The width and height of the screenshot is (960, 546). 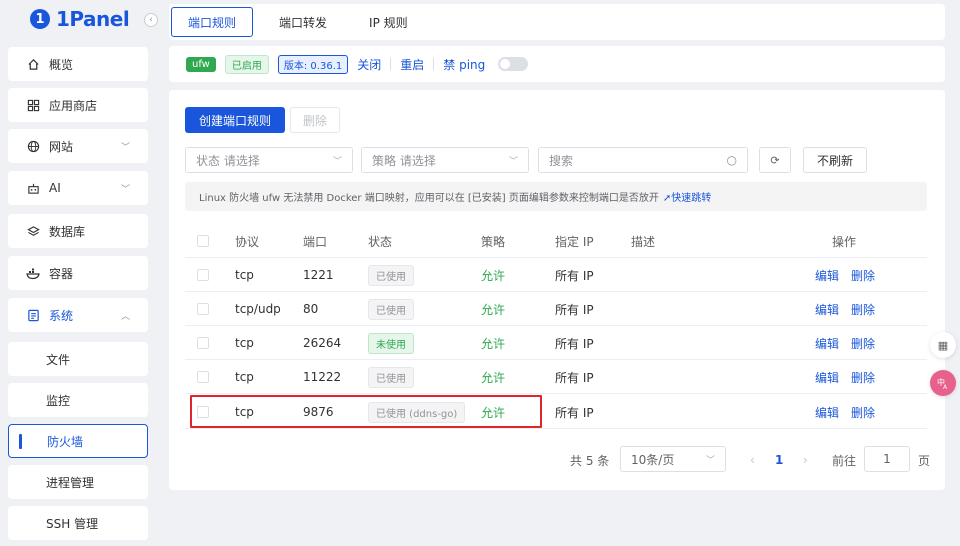 What do you see at coordinates (369, 64) in the screenshot?
I see `close-firewall-button: 关闭` at bounding box center [369, 64].